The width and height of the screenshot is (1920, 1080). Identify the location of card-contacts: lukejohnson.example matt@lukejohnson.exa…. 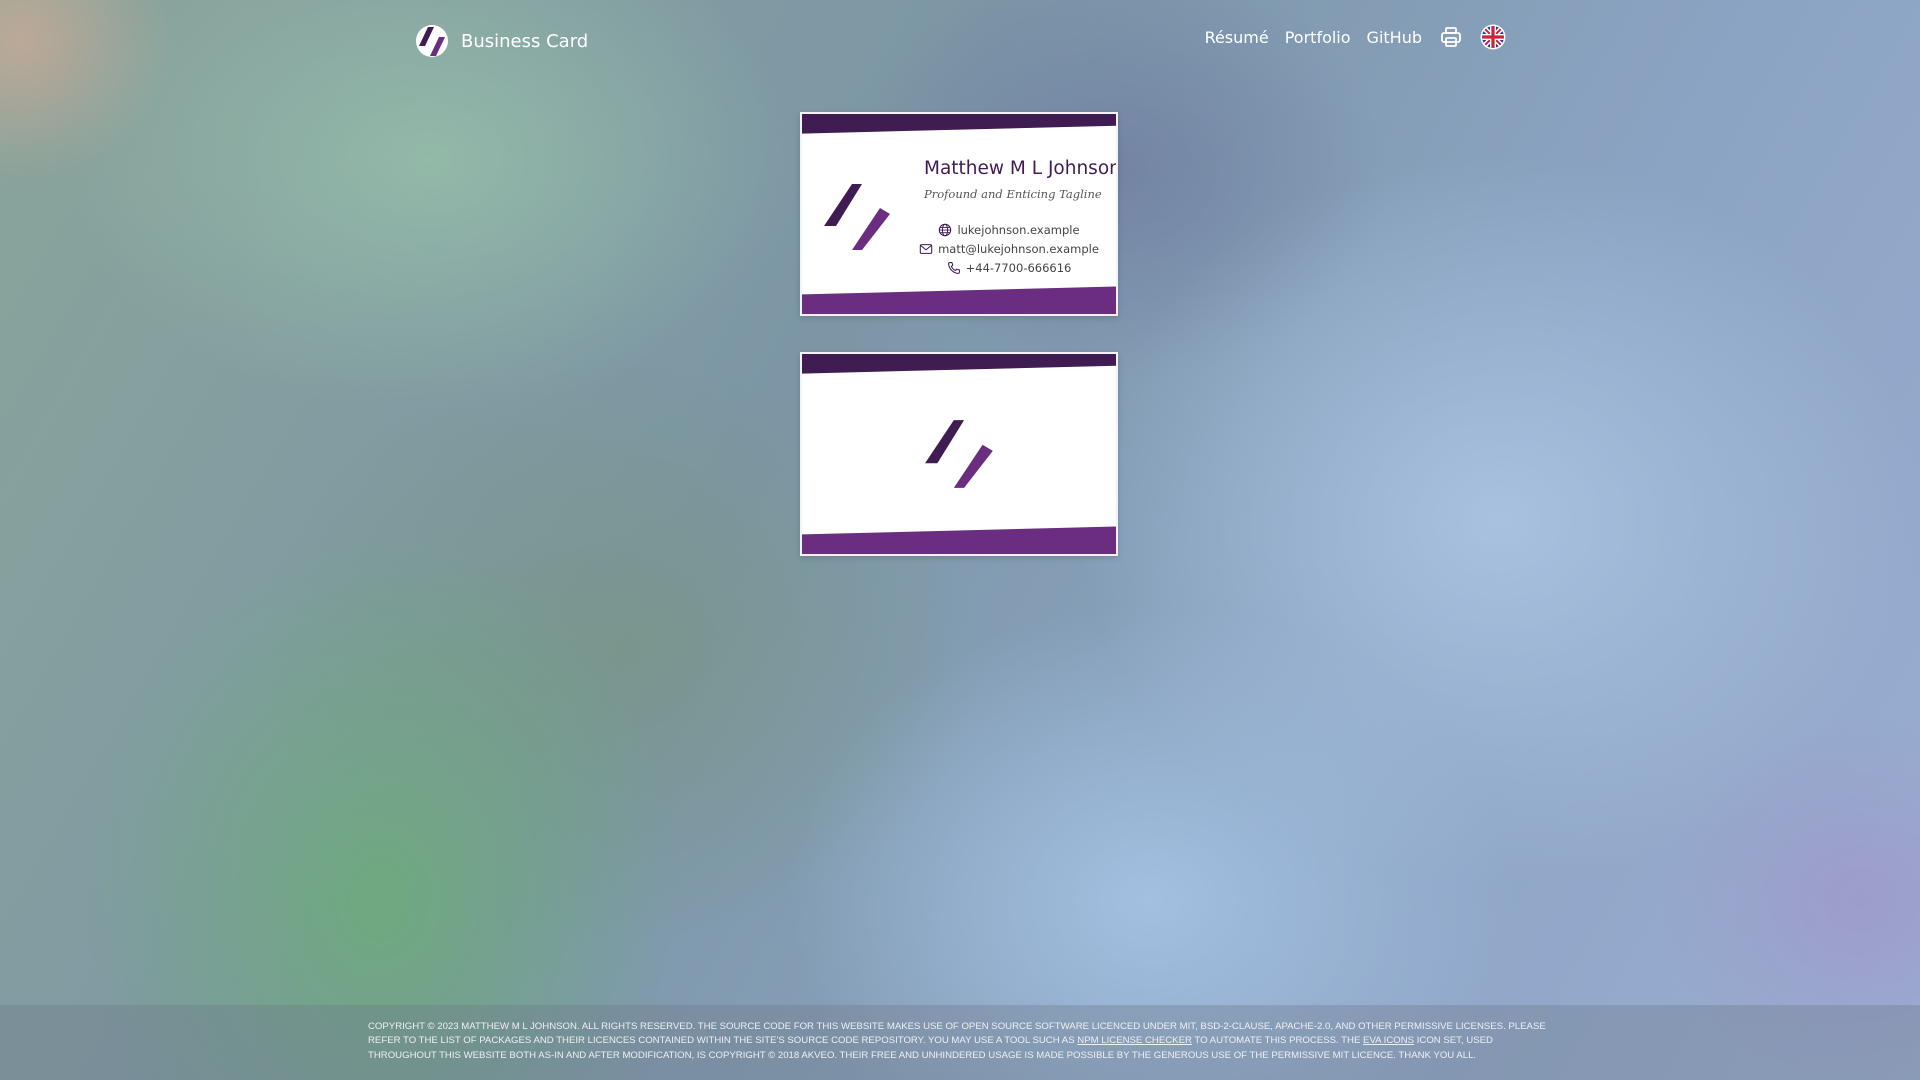
(1009, 249).